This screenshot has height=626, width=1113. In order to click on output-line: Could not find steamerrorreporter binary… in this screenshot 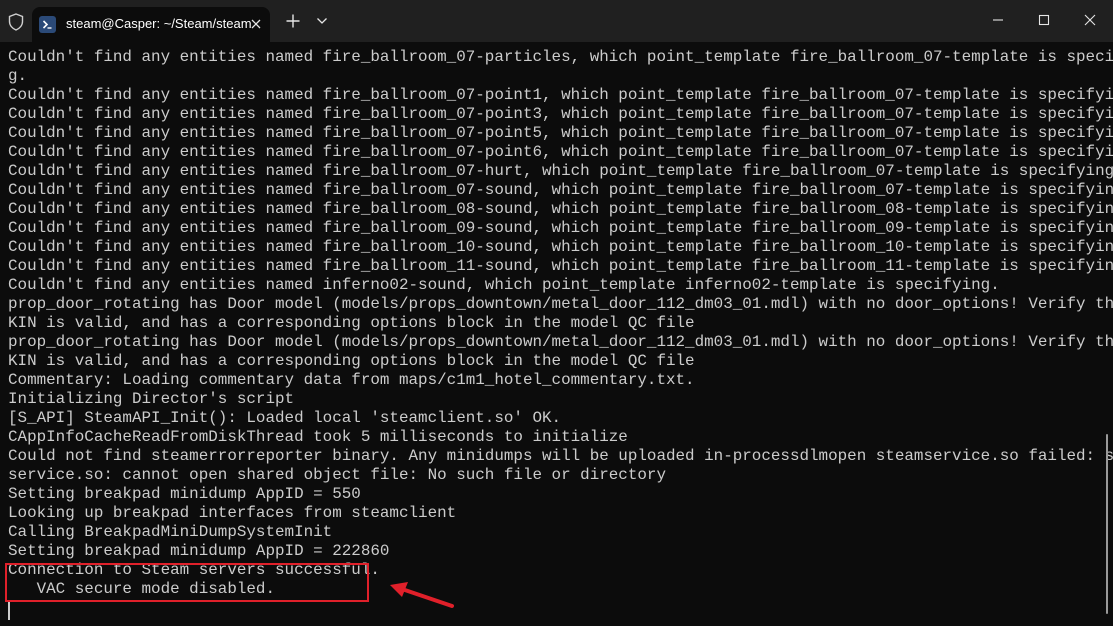, I will do `click(560, 456)`.